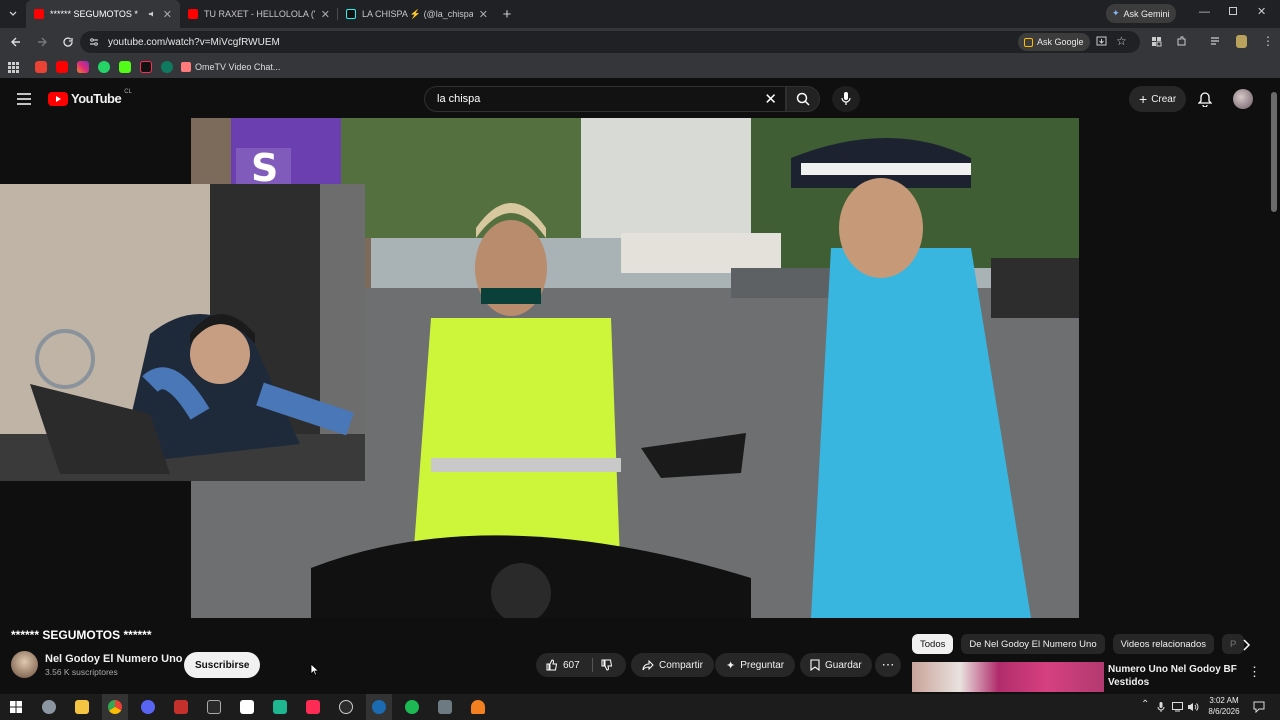 The image size is (1280, 720). What do you see at coordinates (607, 665) in the screenshot?
I see `thumbs-down-icon` at bounding box center [607, 665].